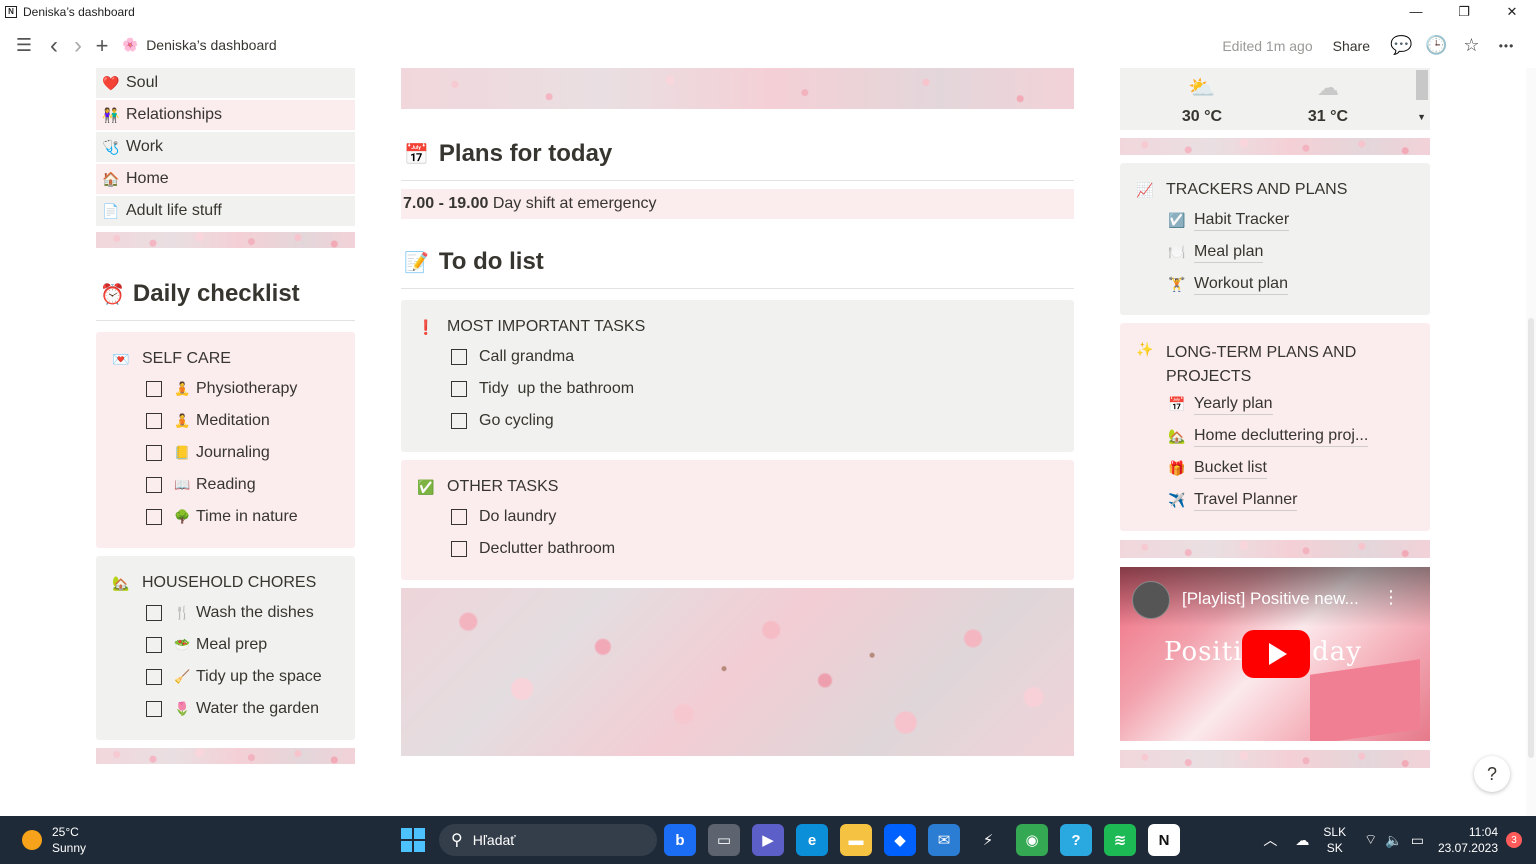 Image resolution: width=1536 pixels, height=864 pixels. I want to click on search-icon: ⚲, so click(457, 840).